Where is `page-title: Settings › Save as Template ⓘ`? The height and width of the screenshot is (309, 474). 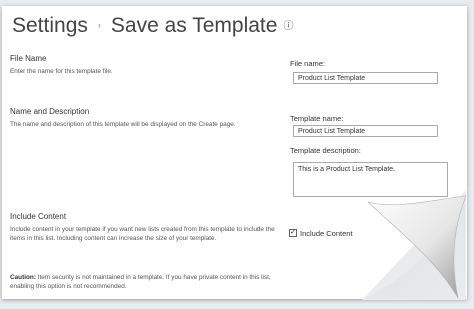 page-title: Settings › Save as Template ⓘ is located at coordinates (152, 26).